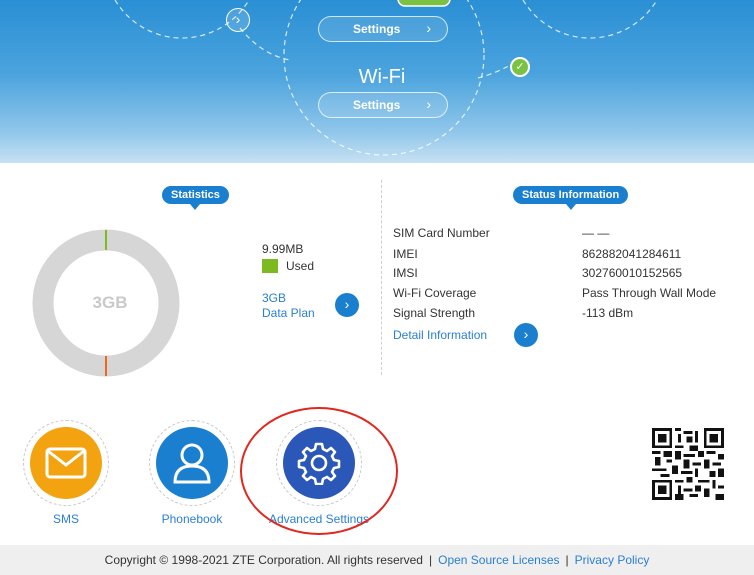 Image resolution: width=754 pixels, height=575 pixels. What do you see at coordinates (283, 249) in the screenshot?
I see `used-amount: 9.99MB` at bounding box center [283, 249].